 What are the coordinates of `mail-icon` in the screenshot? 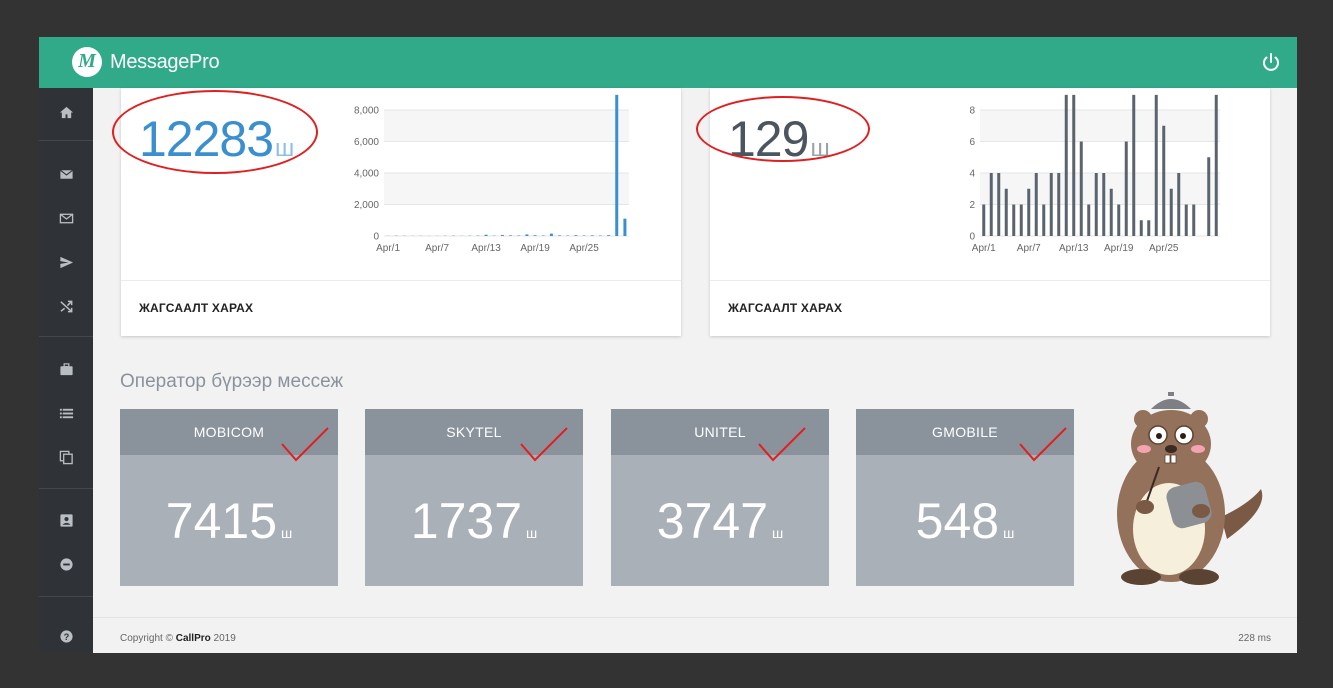 It's located at (66, 174).